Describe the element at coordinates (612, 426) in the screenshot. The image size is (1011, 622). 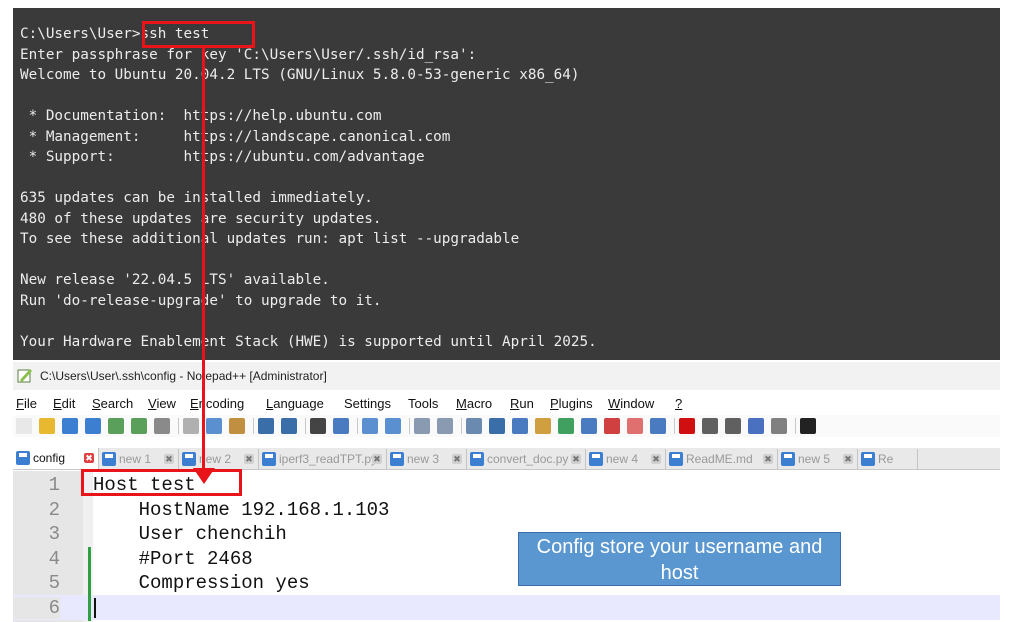
I see `monitor-icon` at that location.